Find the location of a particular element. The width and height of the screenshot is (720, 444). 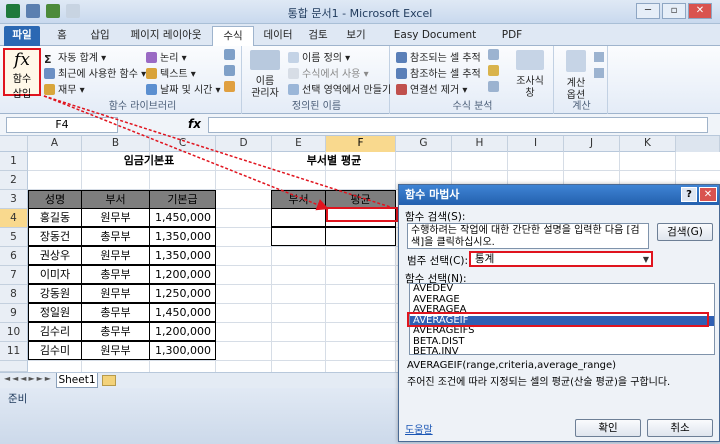

name-box: F4 is located at coordinates (62, 125).